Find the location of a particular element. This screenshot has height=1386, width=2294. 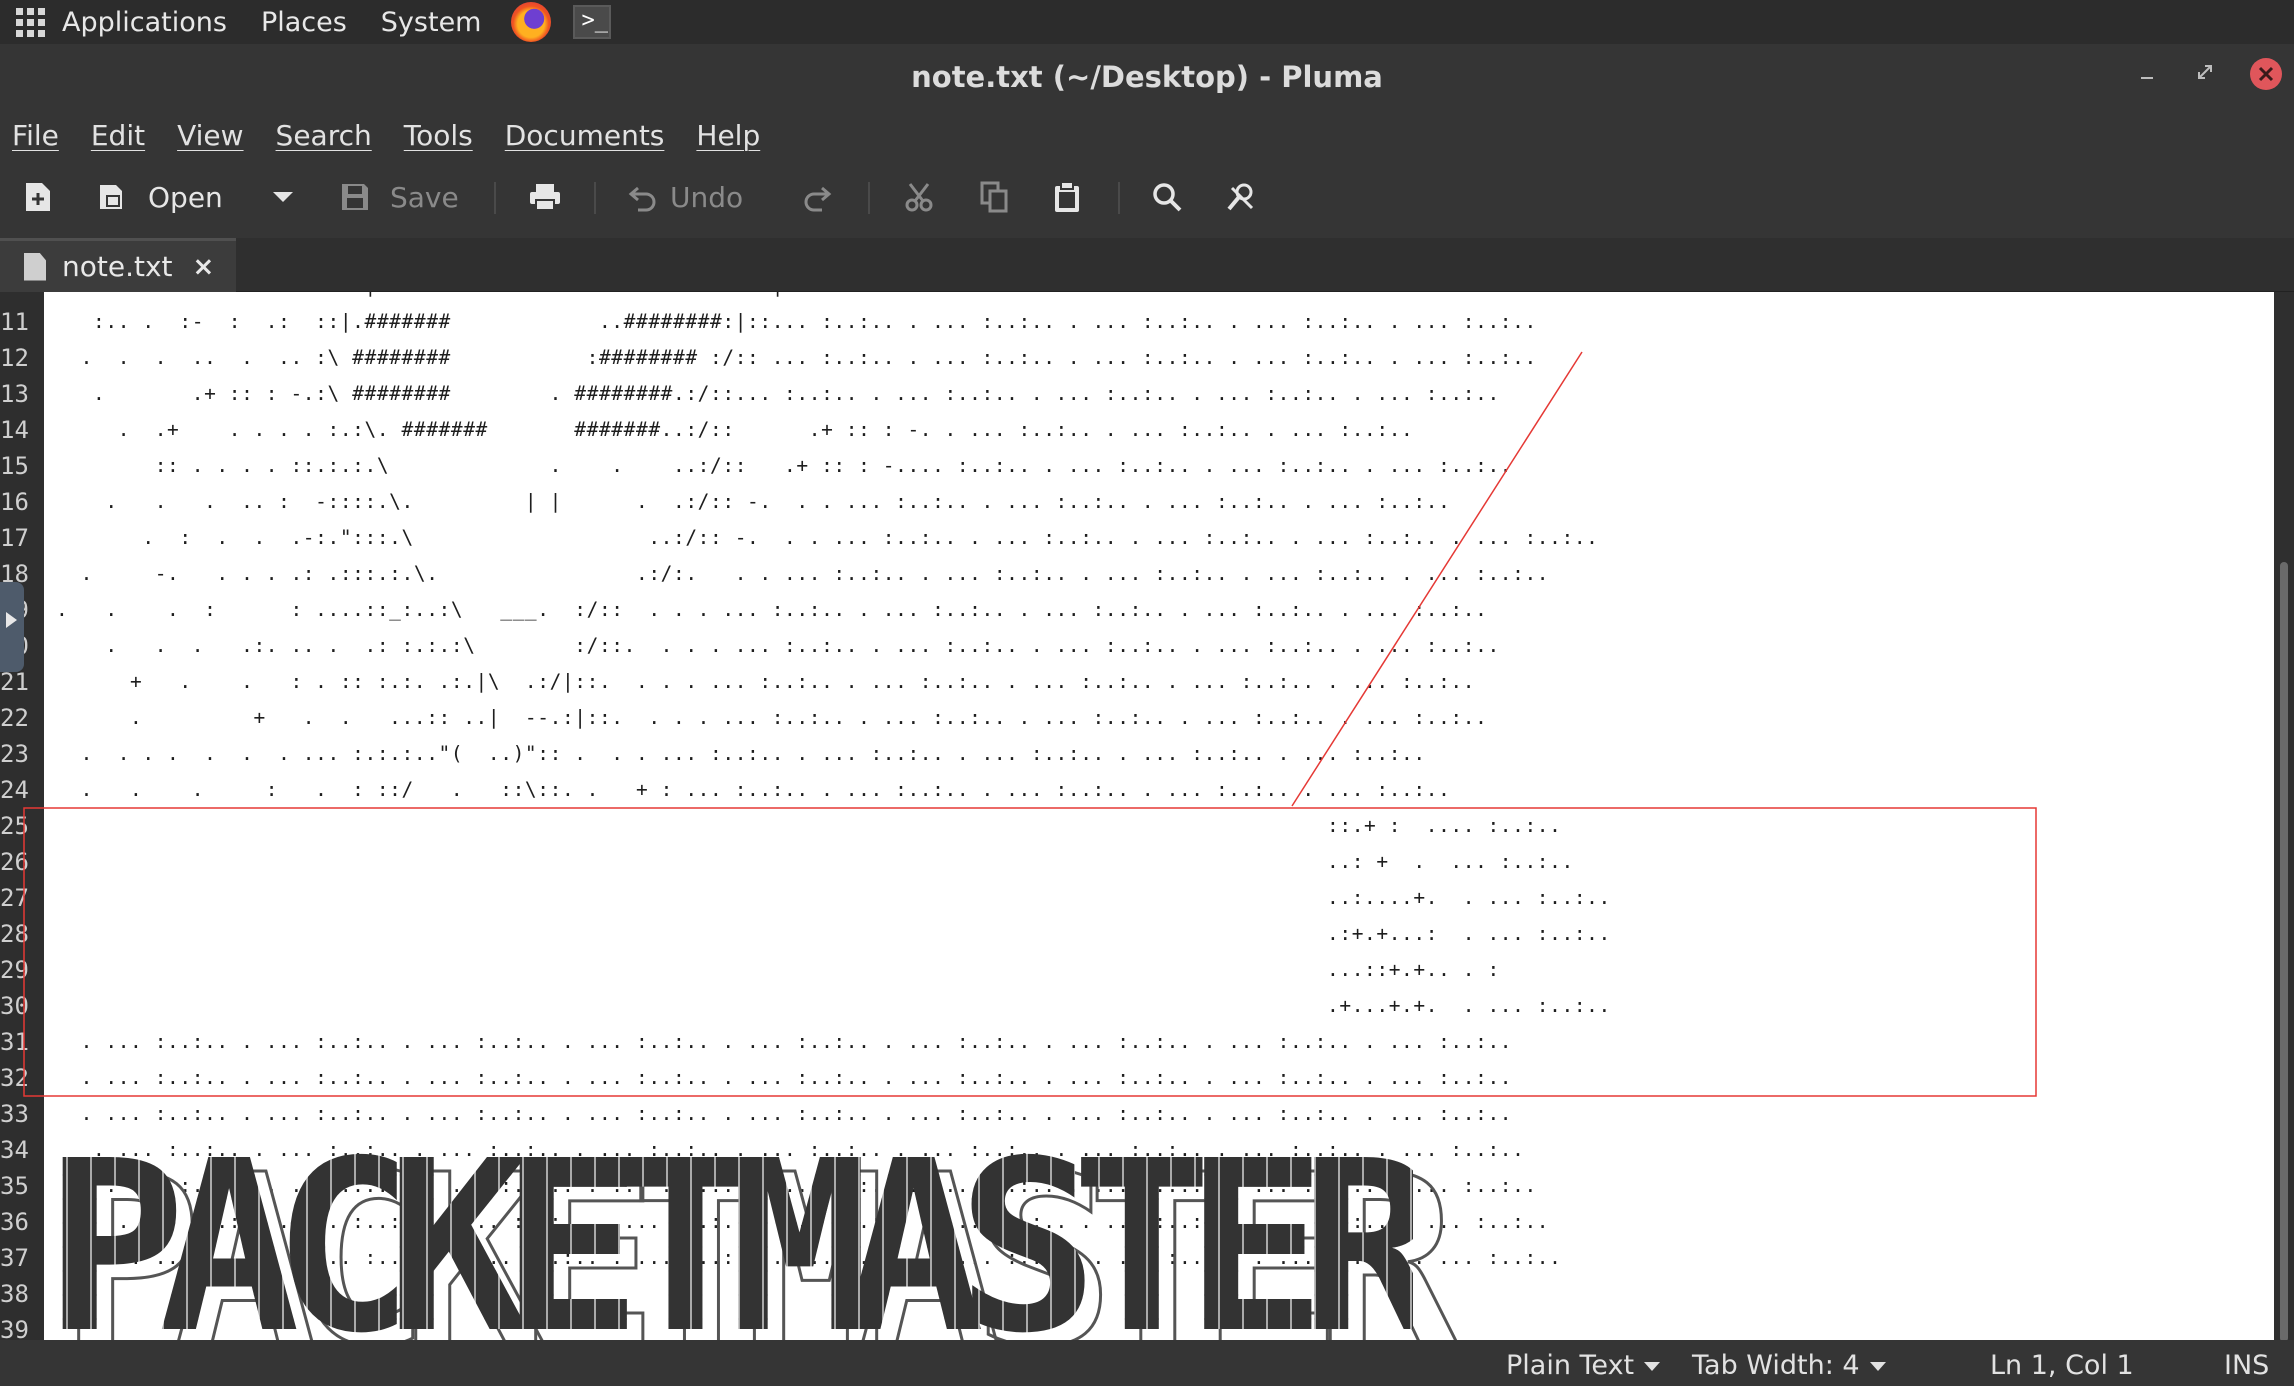

banner-text: PACKETMASTER is located at coordinates (729, 1235).